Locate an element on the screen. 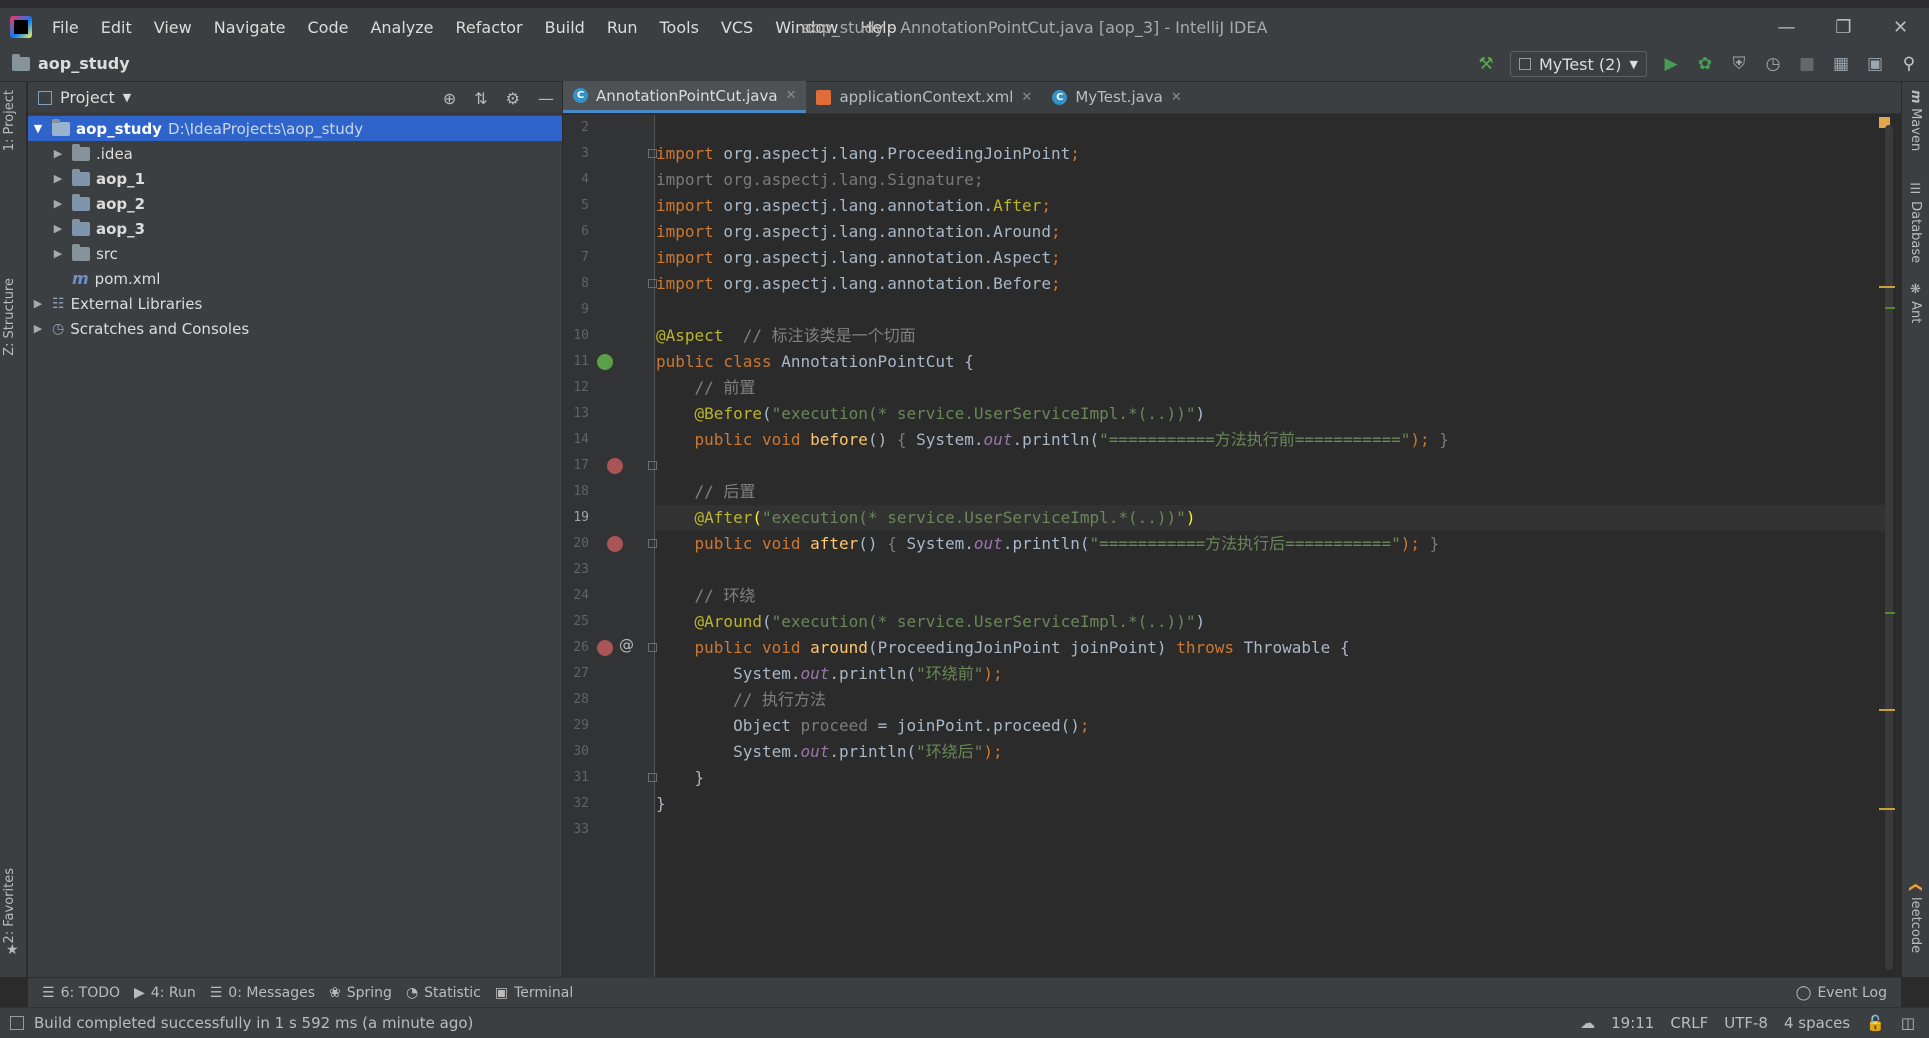 This screenshot has width=1929, height=1038. run-icon: ▶ is located at coordinates (1671, 64).